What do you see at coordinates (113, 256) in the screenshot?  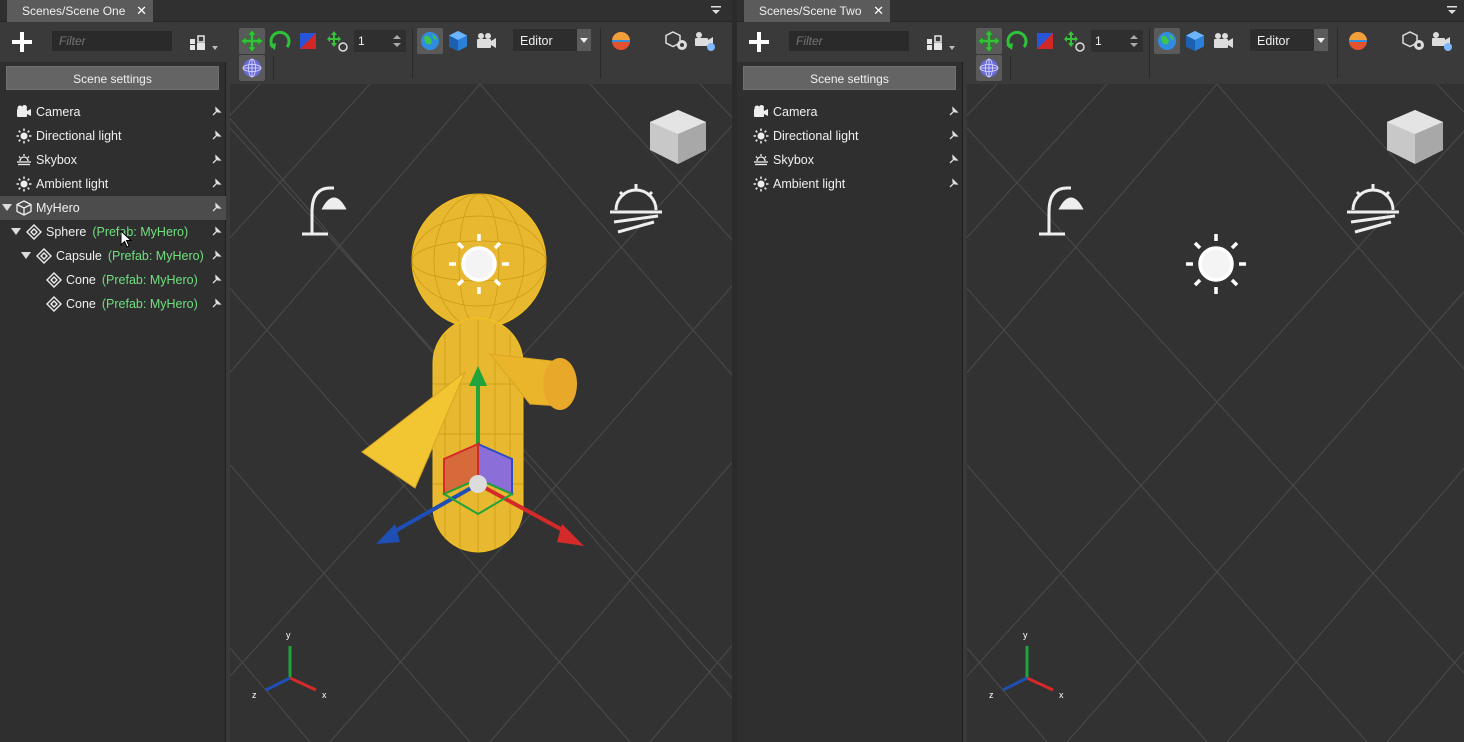 I see `tree-item-capsule: Capsule (Prefab: MyHero)` at bounding box center [113, 256].